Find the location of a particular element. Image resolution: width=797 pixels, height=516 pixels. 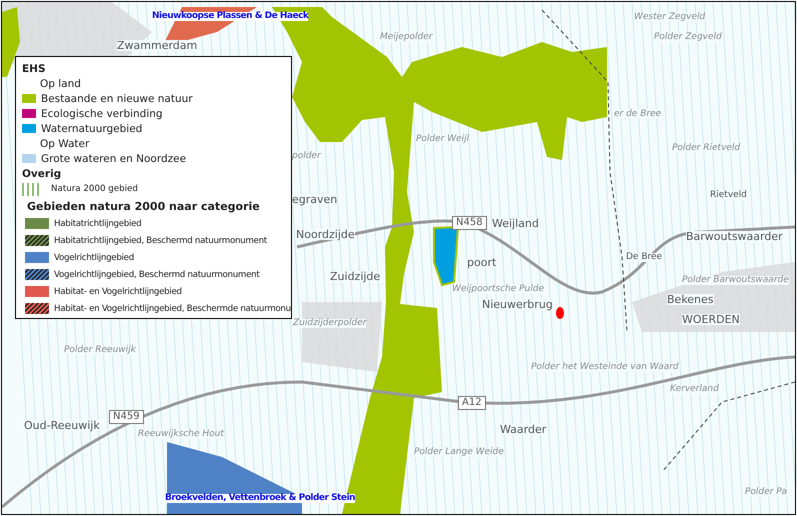

place-label: Barwoutswaarder is located at coordinates (734, 236).